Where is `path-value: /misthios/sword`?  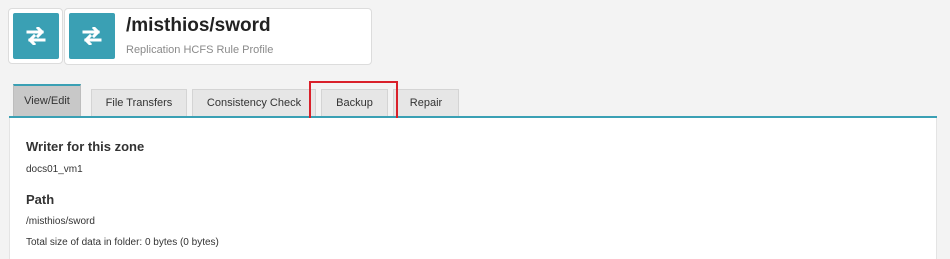 path-value: /misthios/sword is located at coordinates (60, 221).